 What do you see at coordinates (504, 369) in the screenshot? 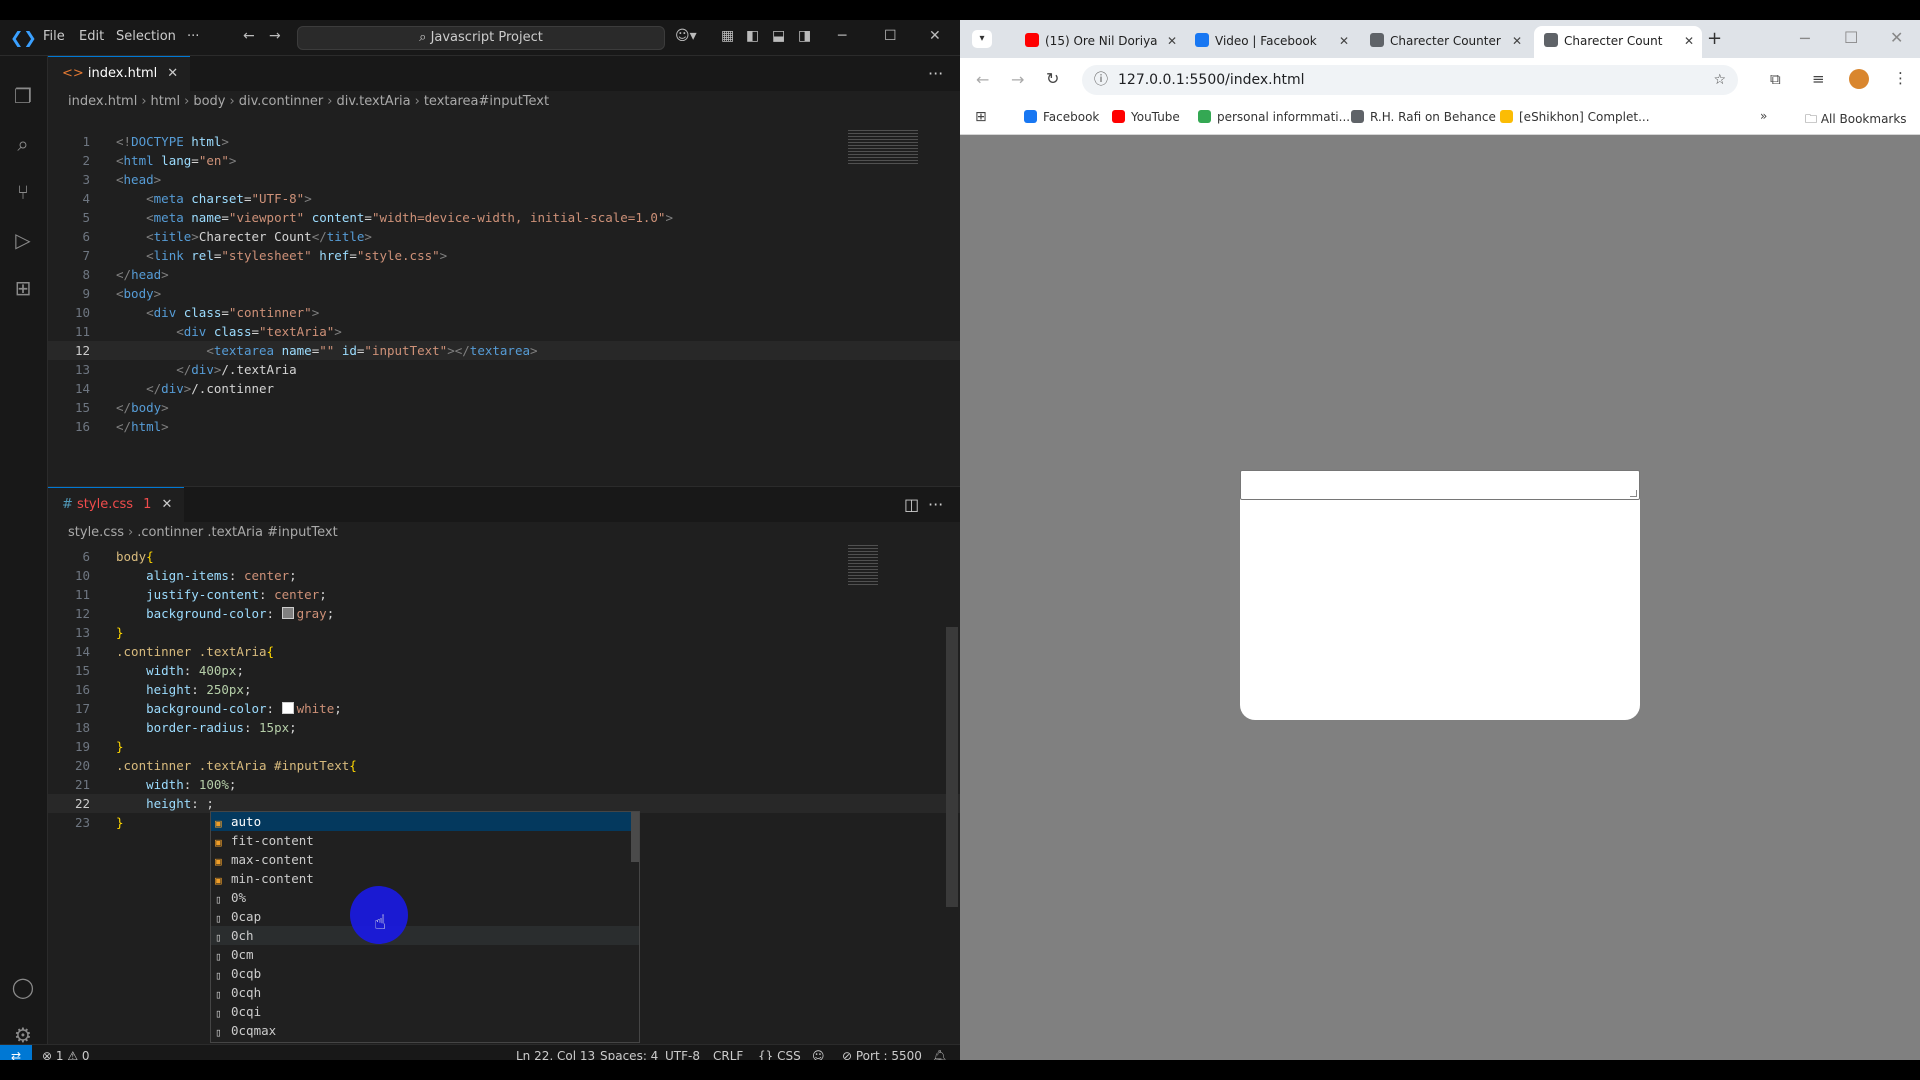
I see `code-line: 13 </div>/.textAria` at bounding box center [504, 369].